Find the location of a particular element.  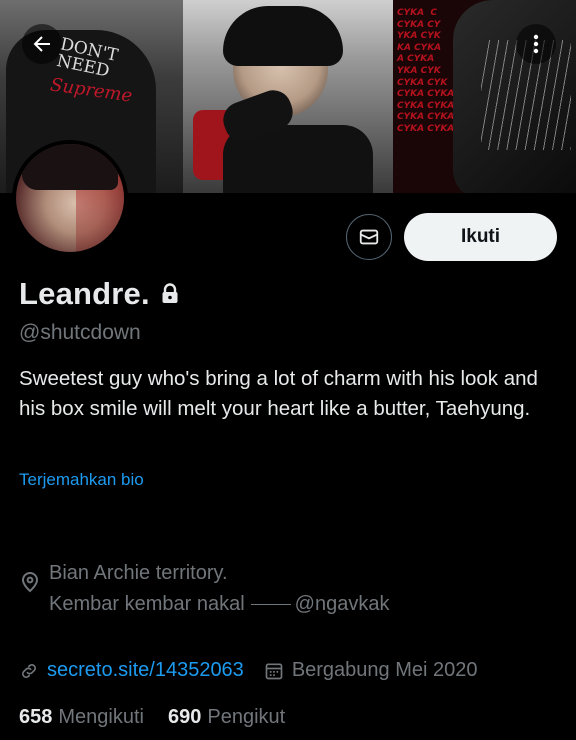

username-handle: @shutcdown is located at coordinates (80, 332).